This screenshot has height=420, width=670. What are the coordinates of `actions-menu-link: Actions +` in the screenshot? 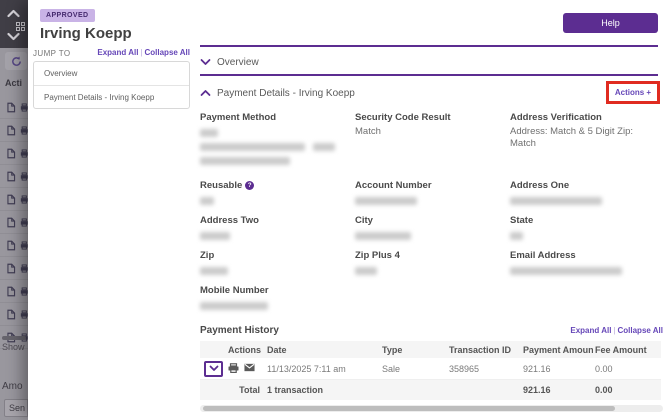 It's located at (633, 92).